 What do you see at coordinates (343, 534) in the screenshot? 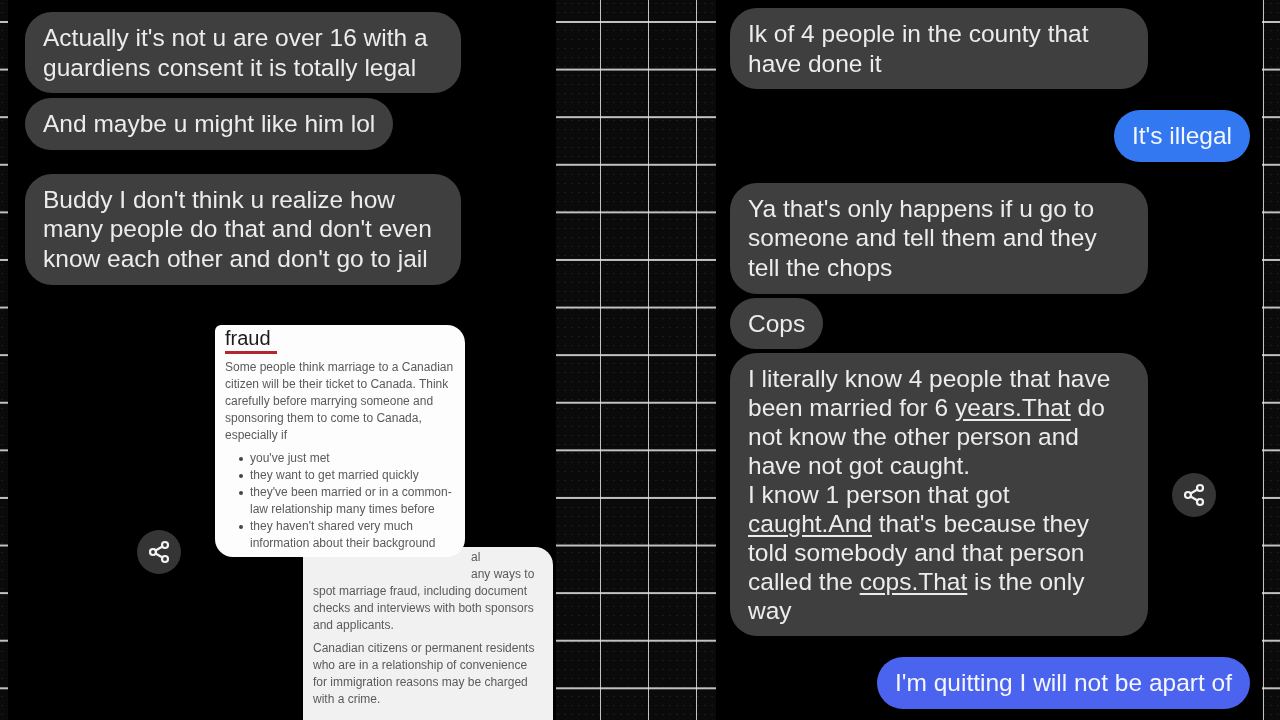
I see `list-item: they haven't shared very much information about their background` at bounding box center [343, 534].